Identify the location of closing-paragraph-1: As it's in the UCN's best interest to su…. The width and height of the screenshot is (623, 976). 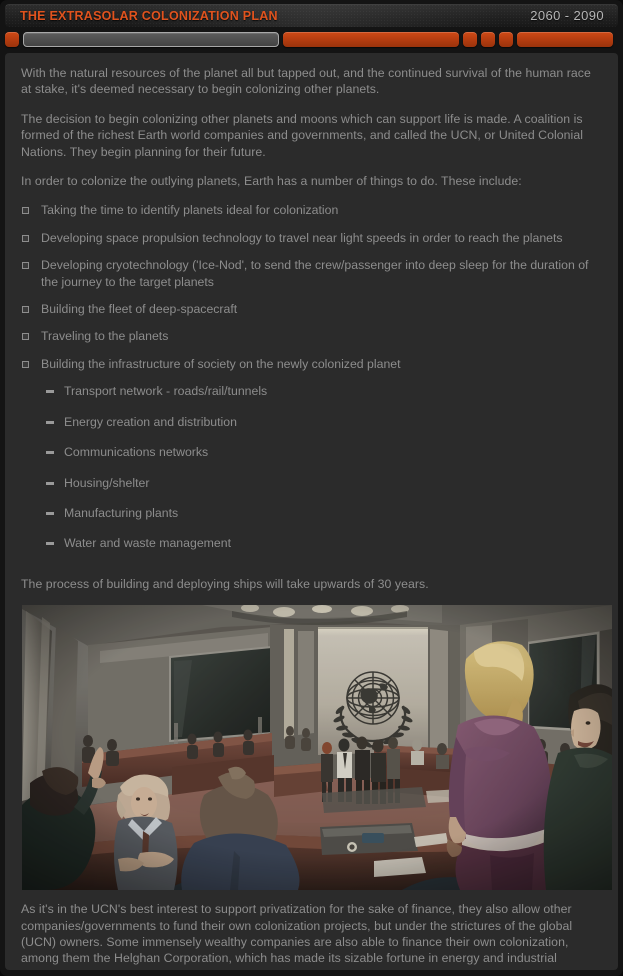
(297, 936).